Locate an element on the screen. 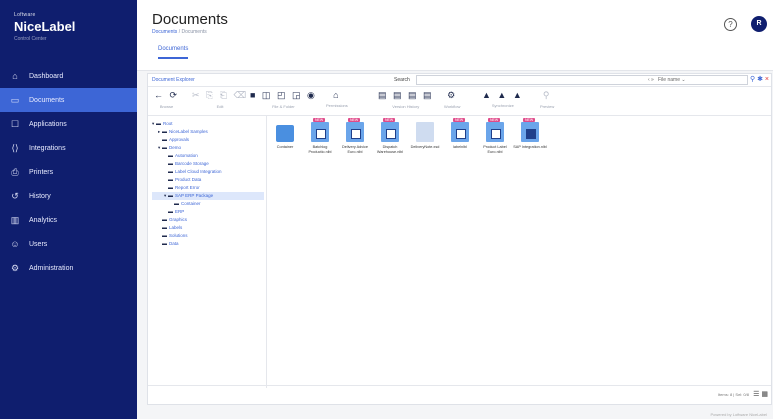 The height and width of the screenshot is (419, 773). sidebar-item-analytics: ▥ Analytics is located at coordinates (68, 220).